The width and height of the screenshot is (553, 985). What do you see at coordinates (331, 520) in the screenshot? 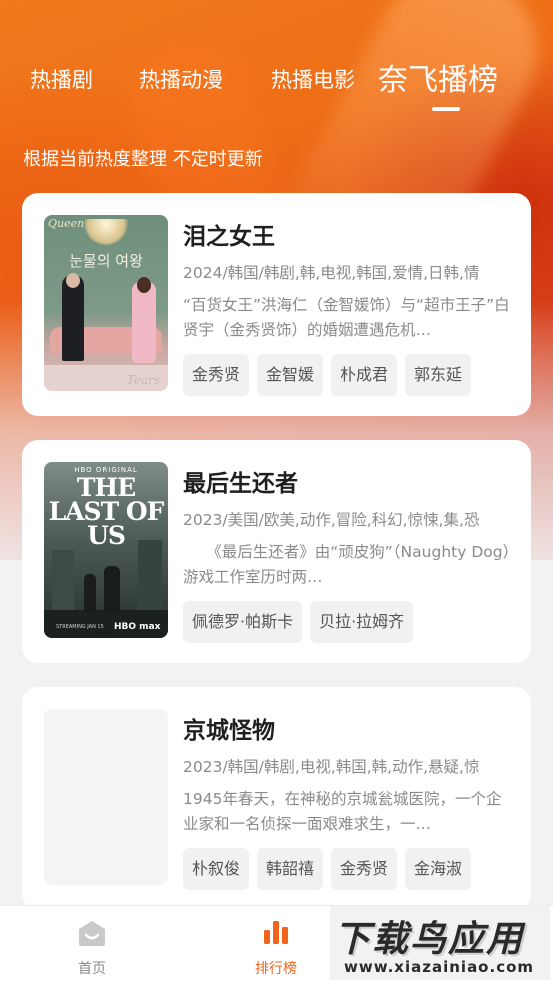
I see `item-meta: 2023/美国/欧美,动作,冒险,科幻,惊悚,集,恐` at bounding box center [331, 520].